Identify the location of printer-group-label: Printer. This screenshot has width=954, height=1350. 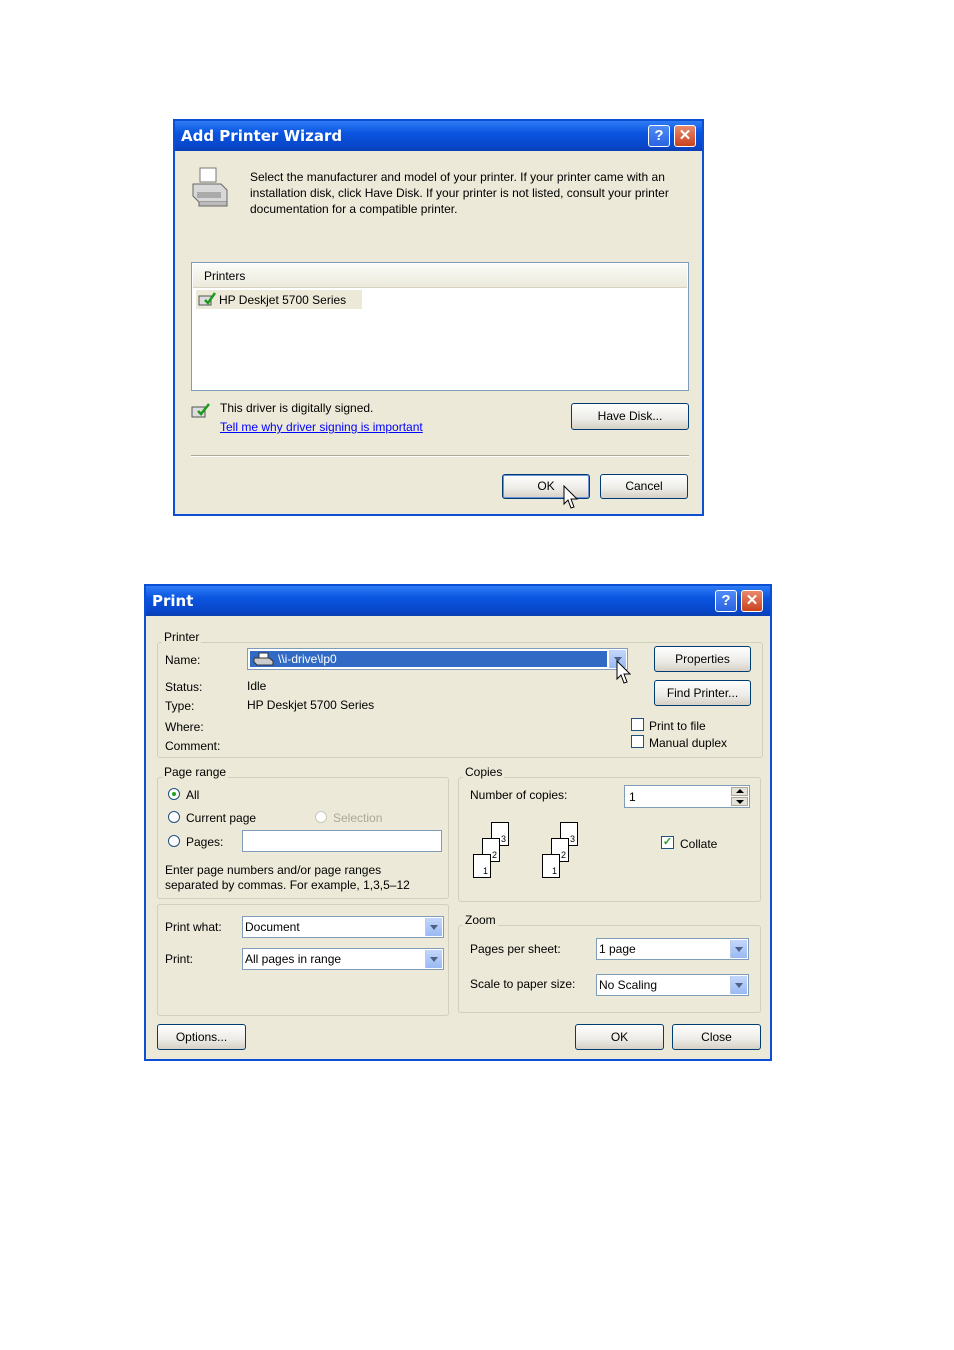
(182, 637).